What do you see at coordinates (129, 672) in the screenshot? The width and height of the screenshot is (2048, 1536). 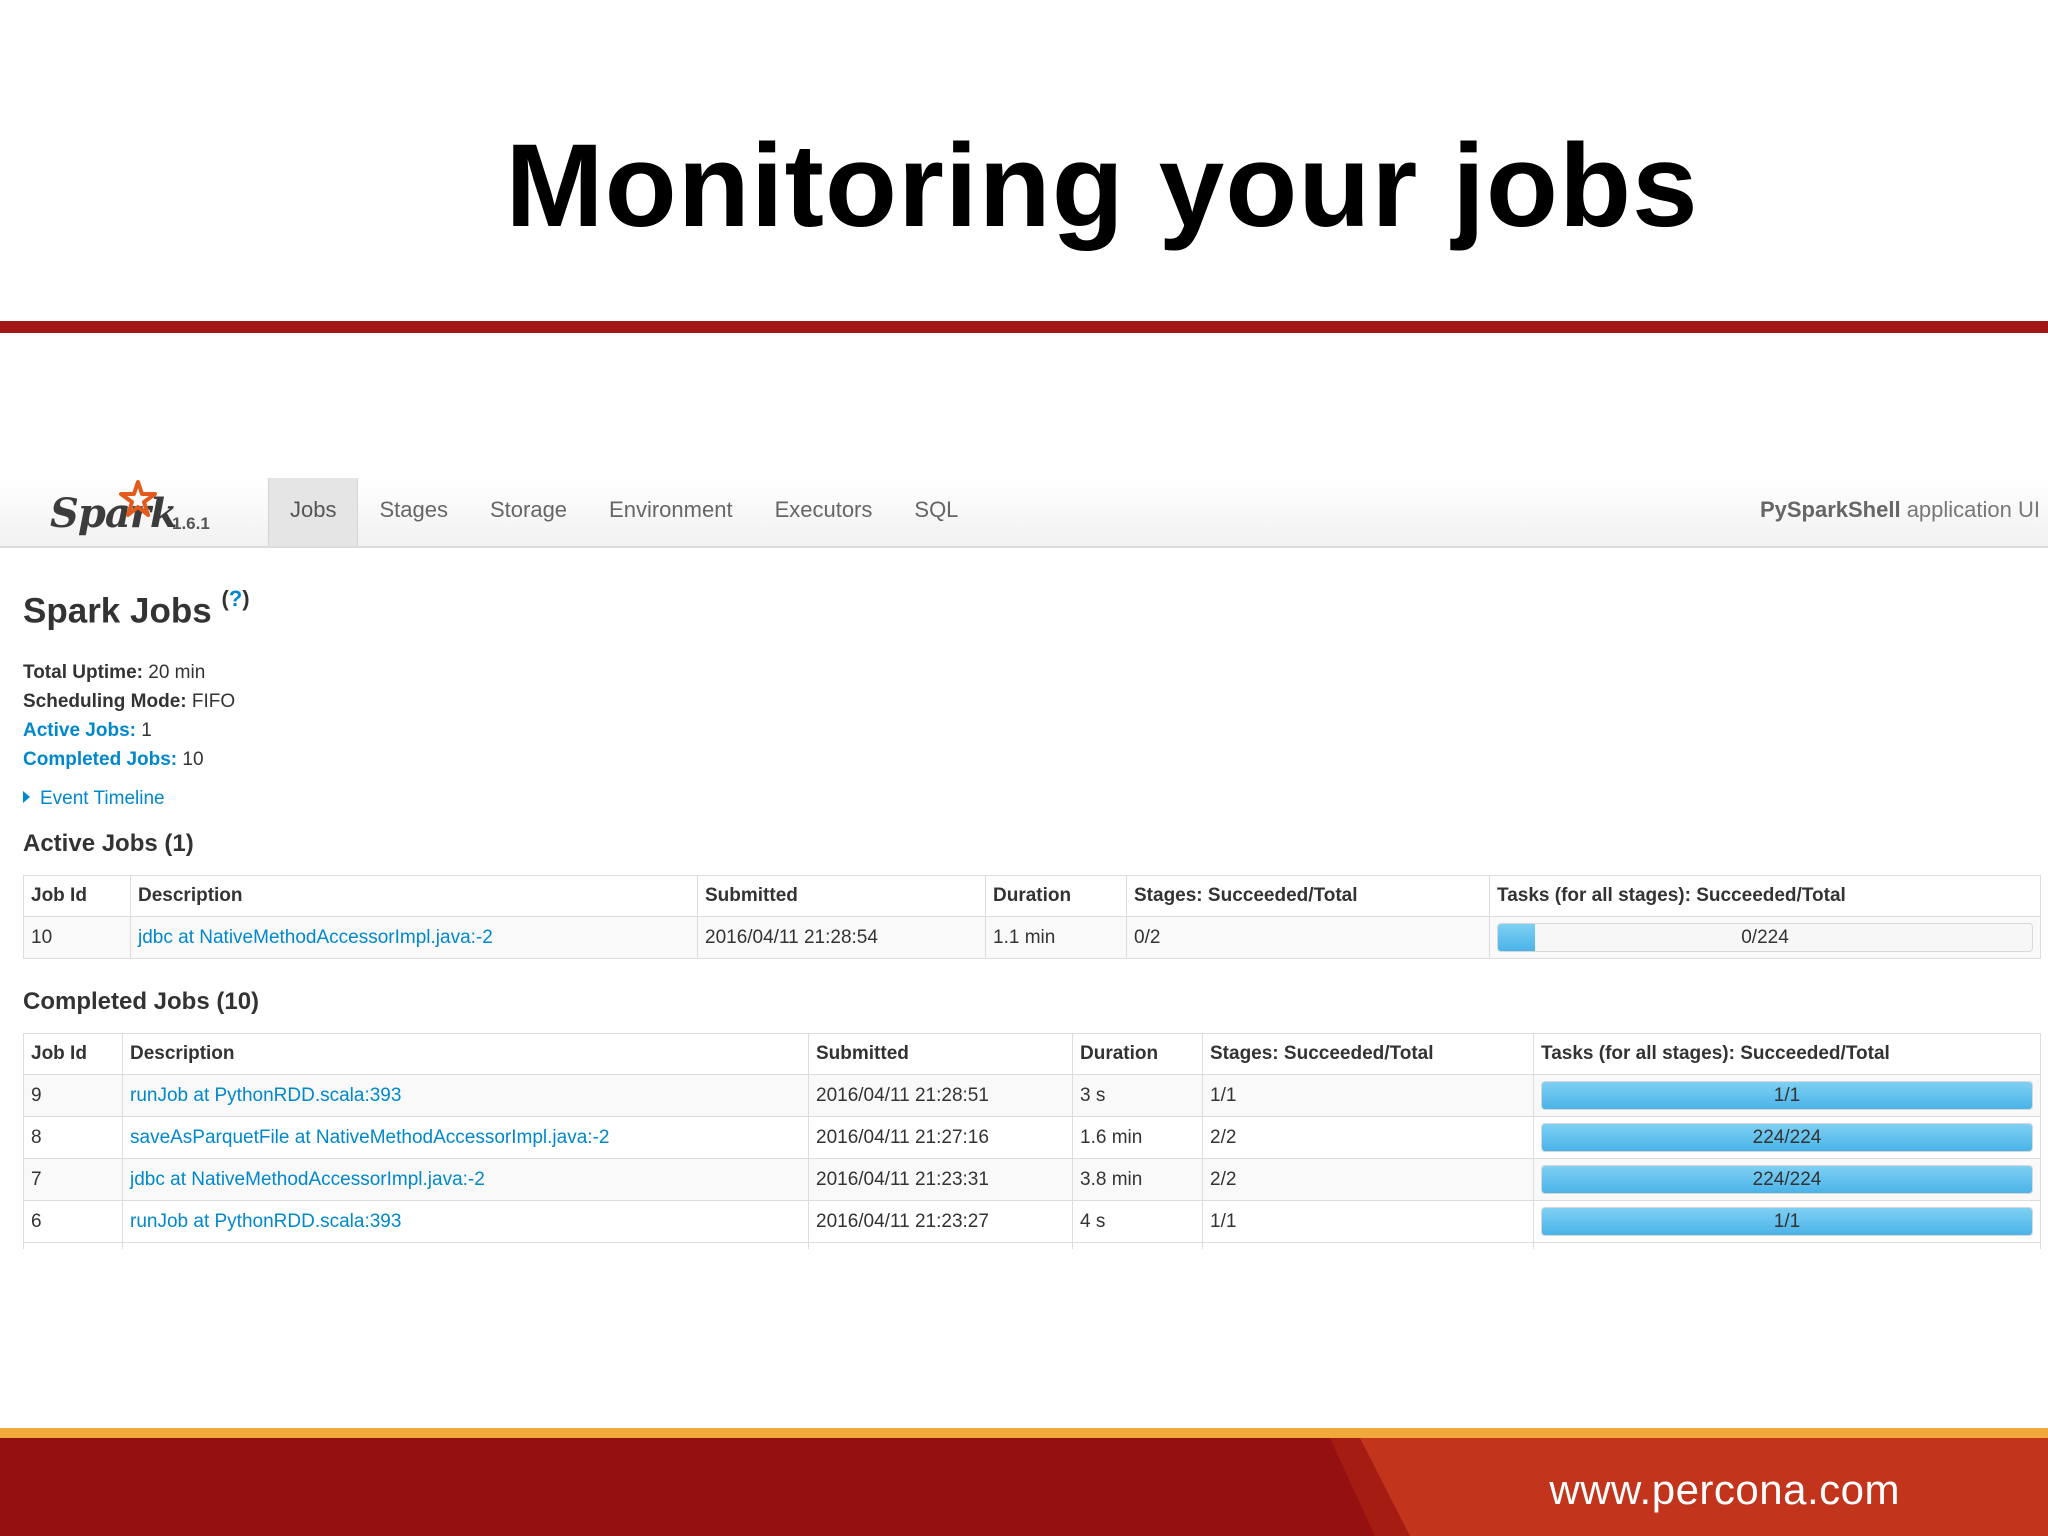 I see `summary-uptime: Total Uptime: 20 min` at bounding box center [129, 672].